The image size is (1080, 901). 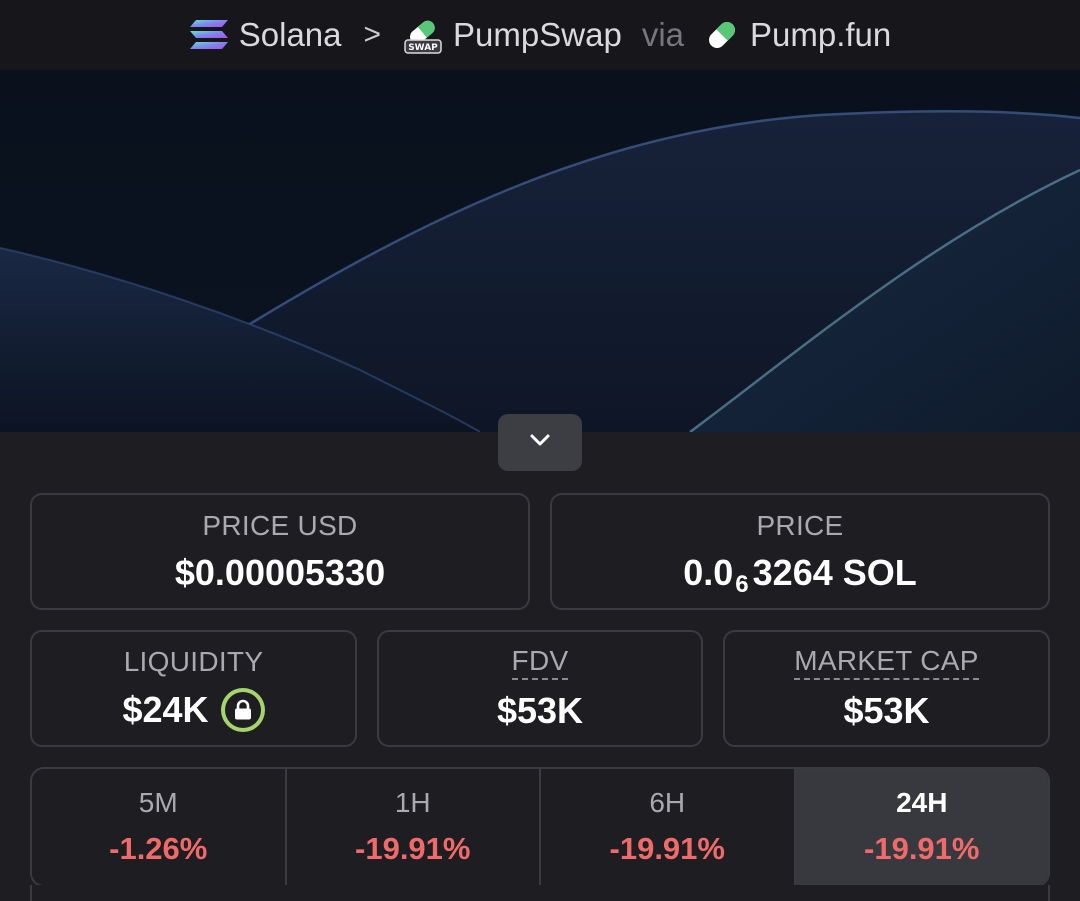 What do you see at coordinates (290, 34) in the screenshot?
I see `breadcrumb-chain-label: Solana` at bounding box center [290, 34].